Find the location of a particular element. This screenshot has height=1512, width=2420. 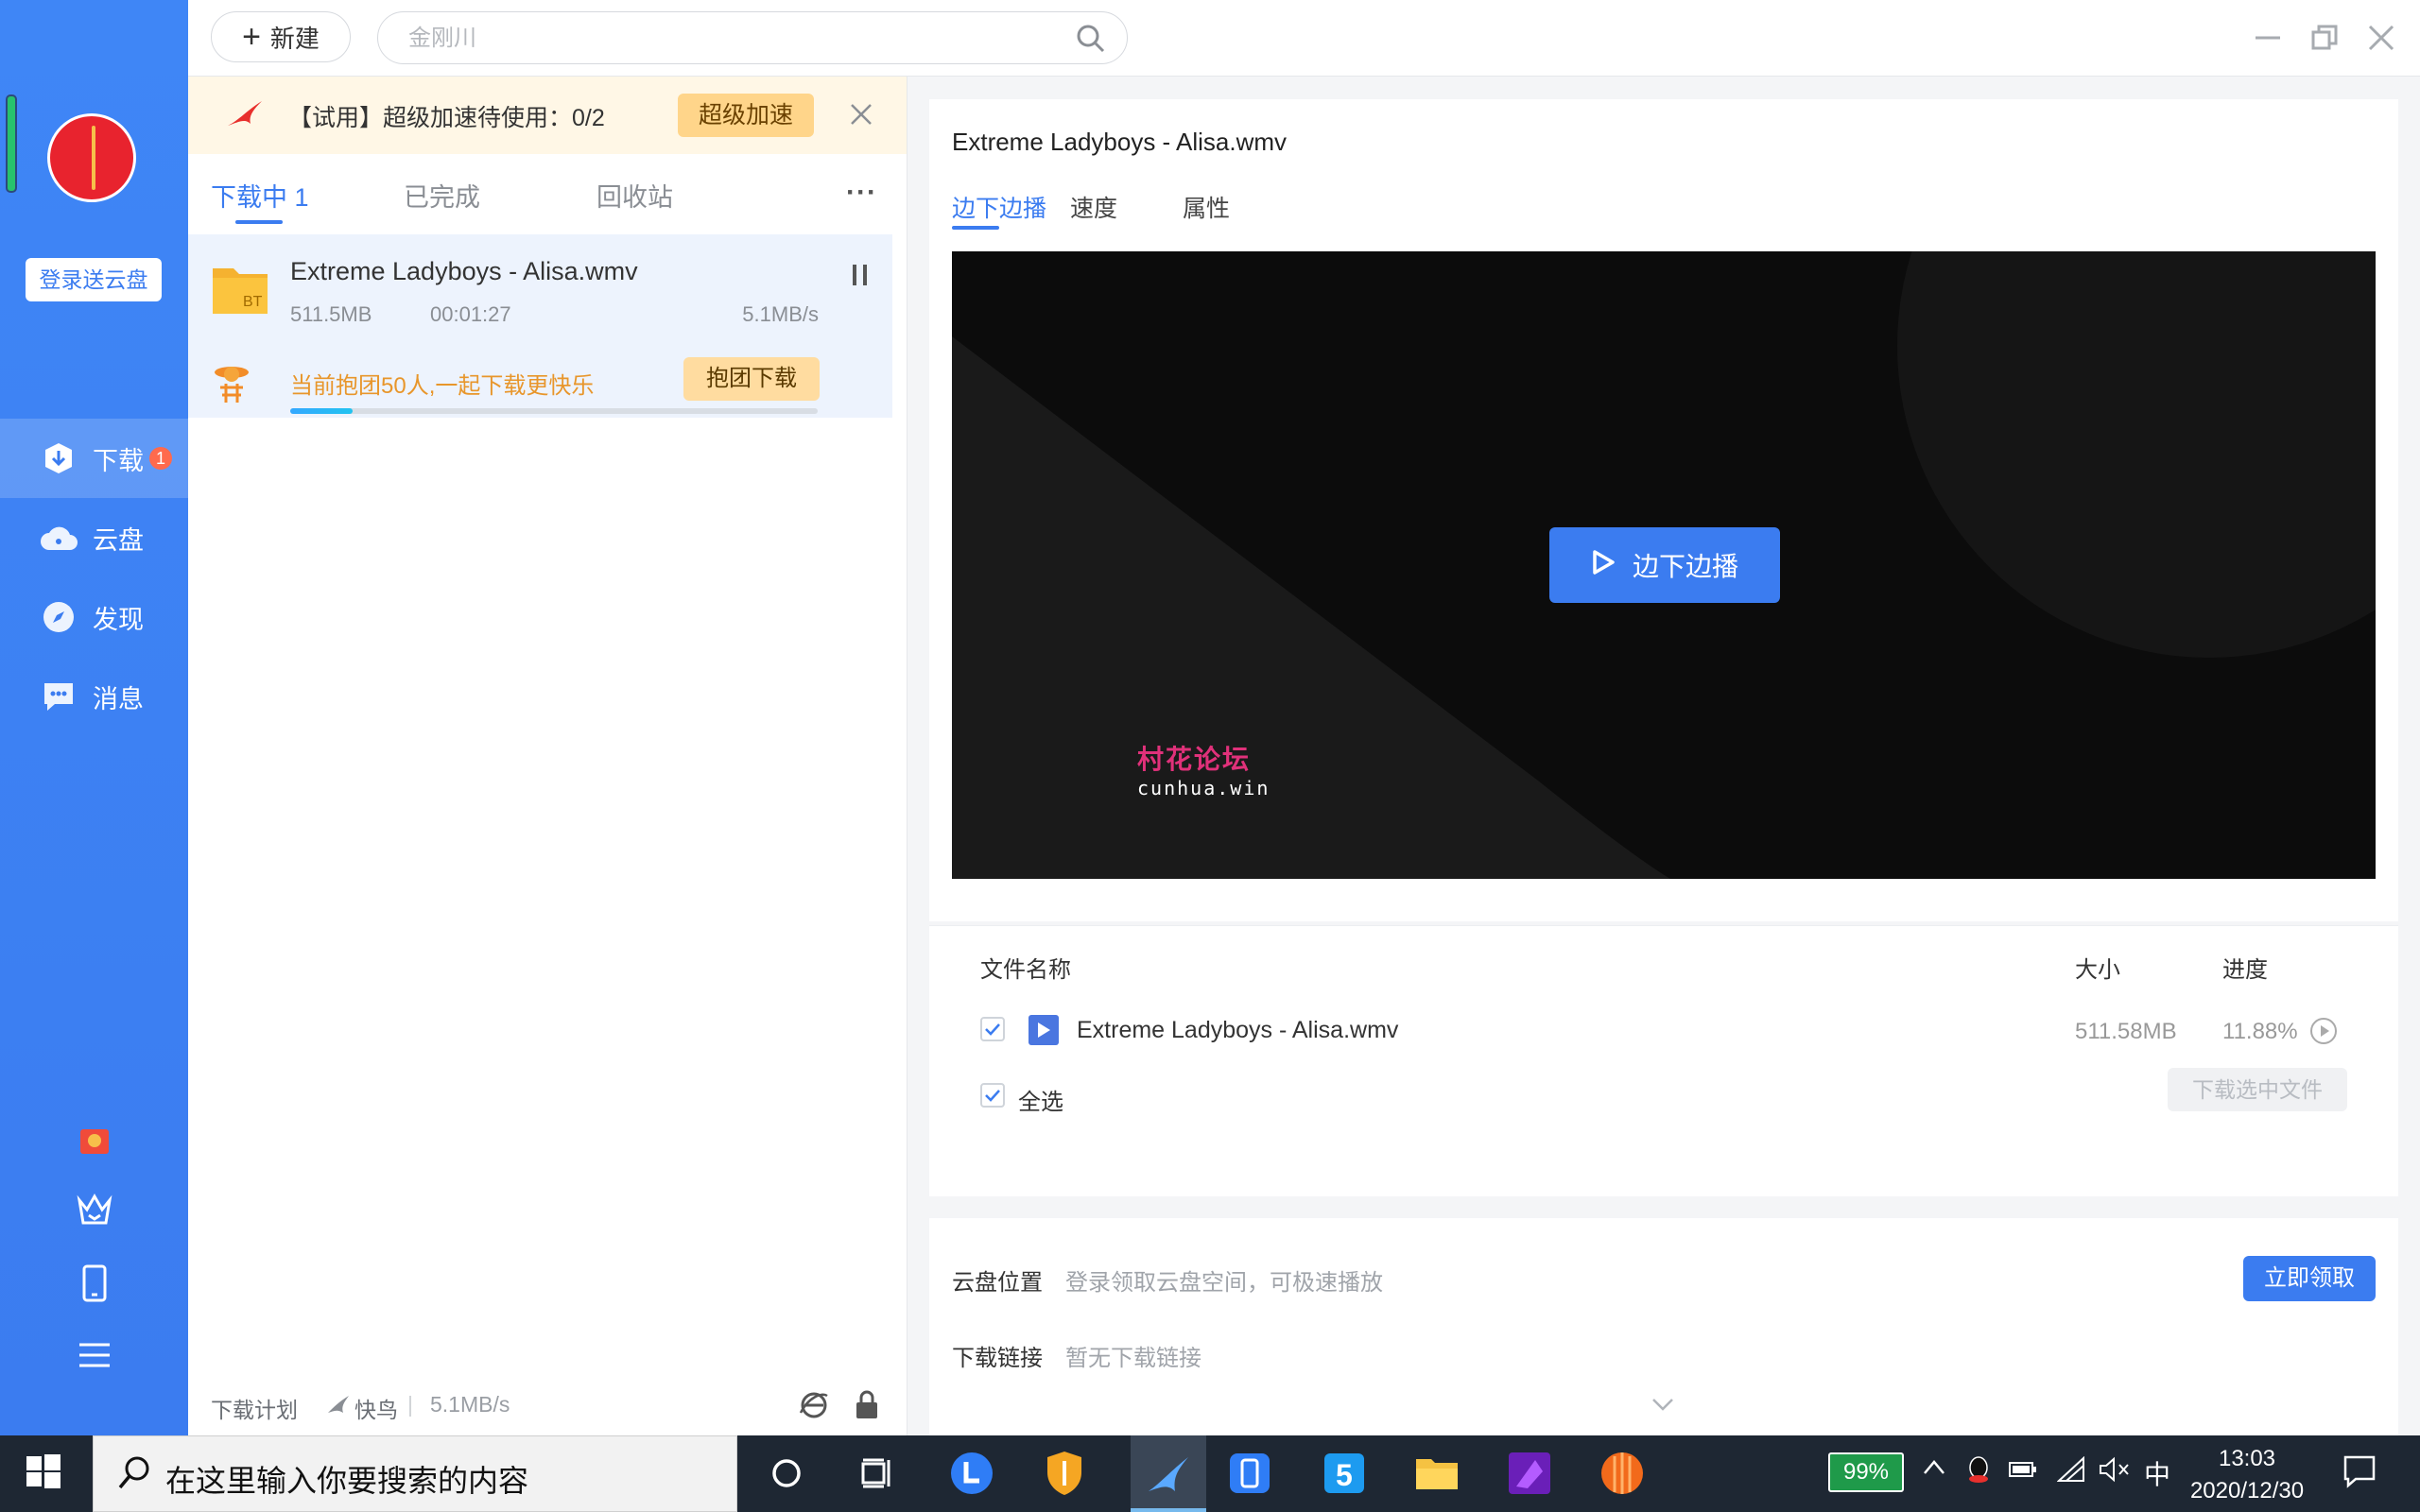

tab-recycle-bin: 回收站 is located at coordinates (634, 195).